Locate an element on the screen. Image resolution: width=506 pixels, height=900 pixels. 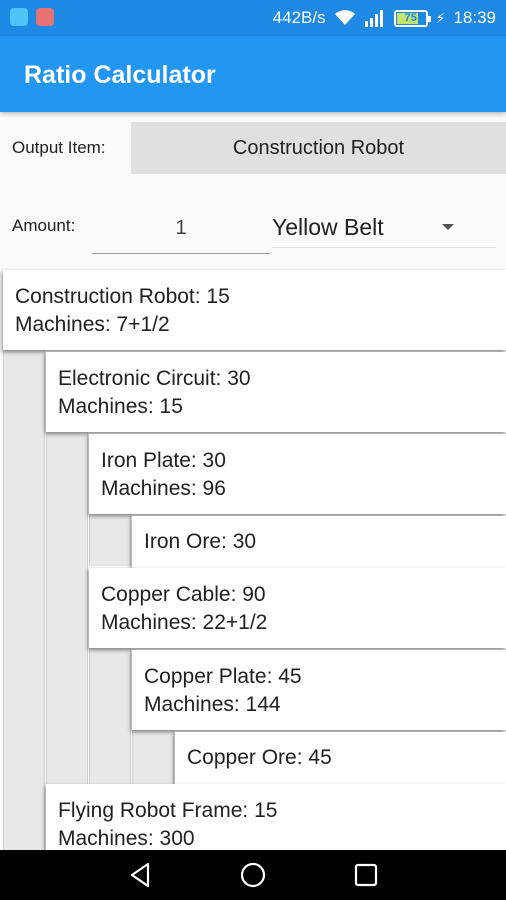
node-machines: Machines: 144 is located at coordinates (212, 704).